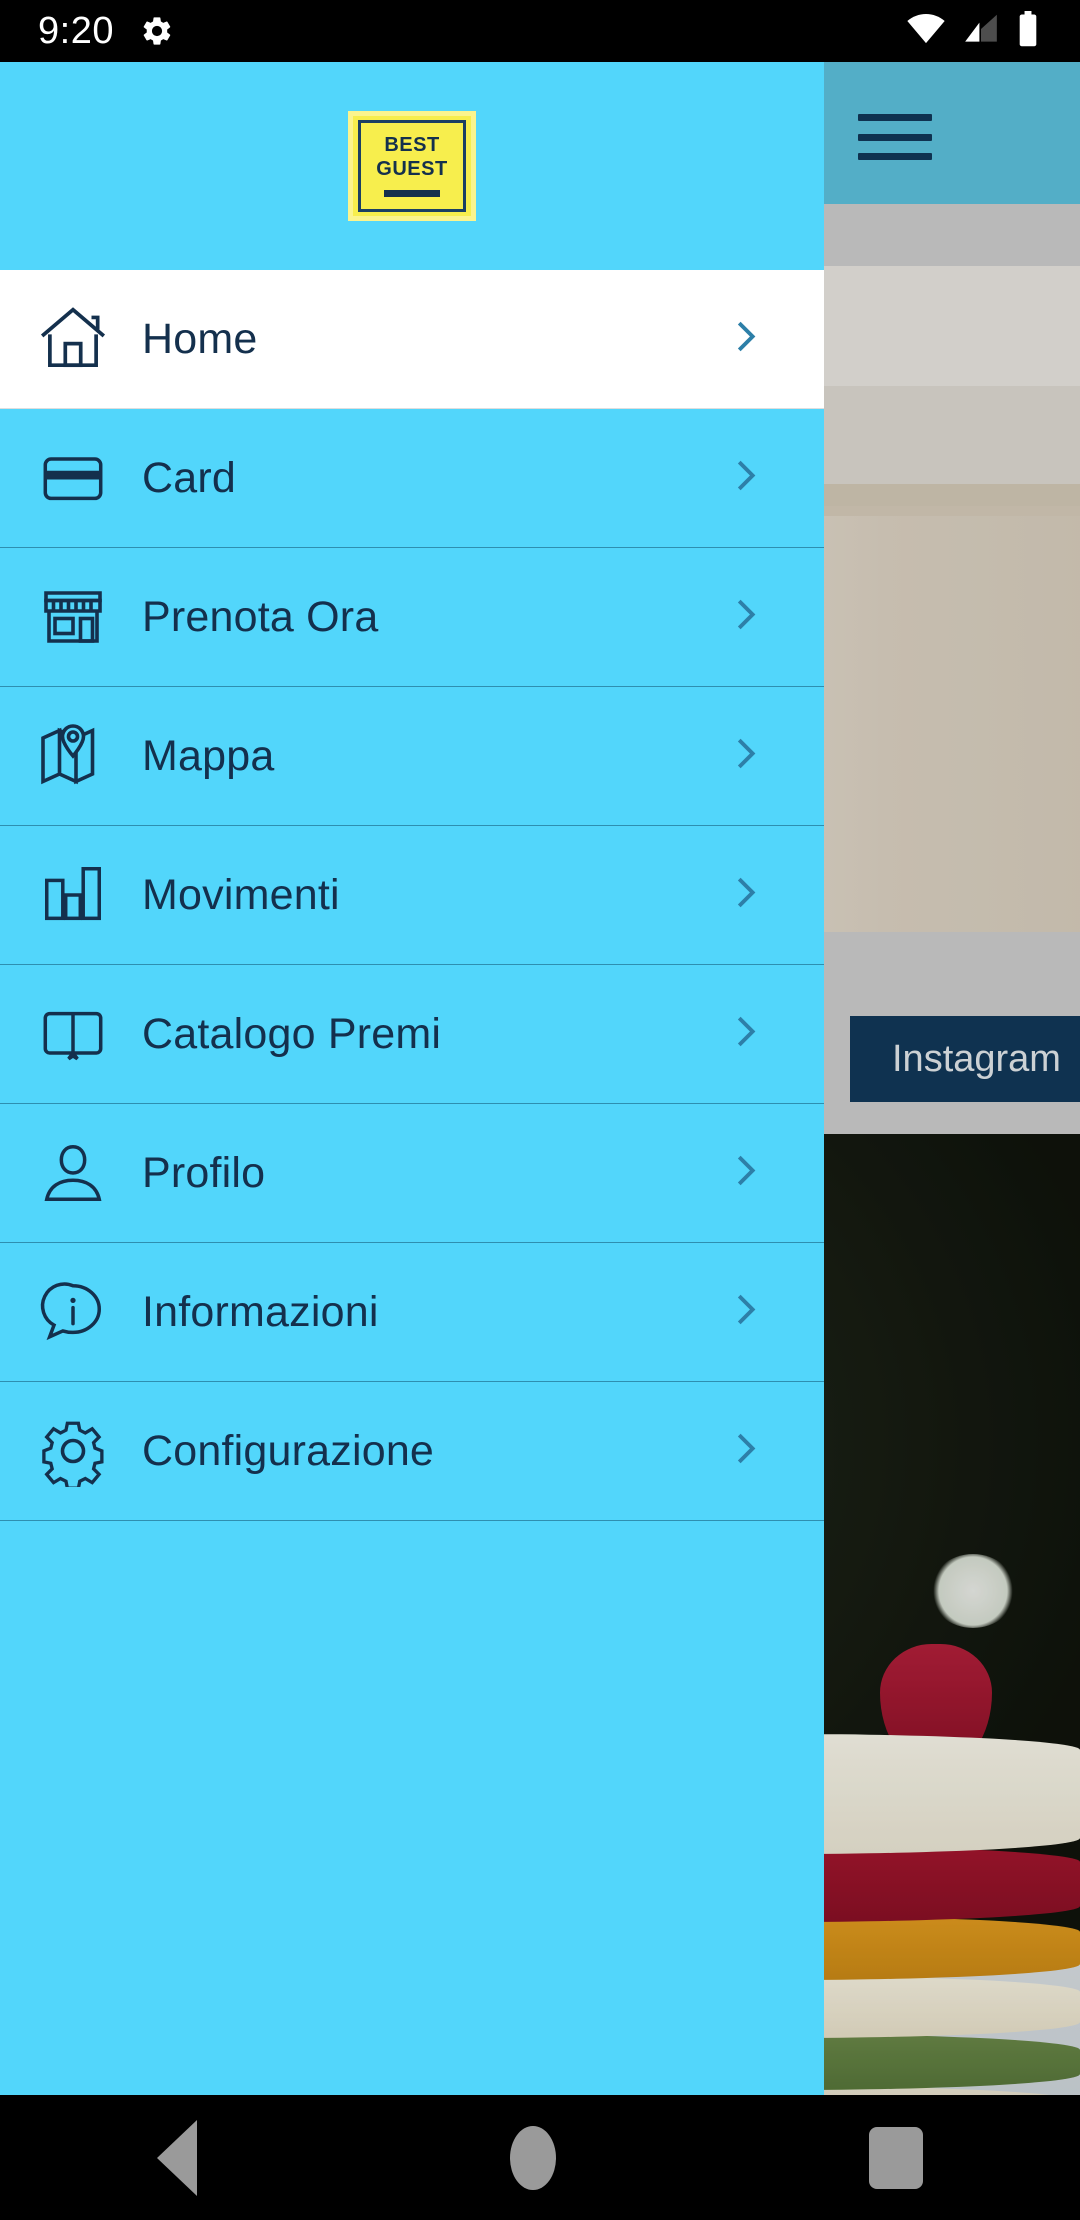 The image size is (1080, 2220). What do you see at coordinates (189, 477) in the screenshot?
I see `sidebar-item-label: Card` at bounding box center [189, 477].